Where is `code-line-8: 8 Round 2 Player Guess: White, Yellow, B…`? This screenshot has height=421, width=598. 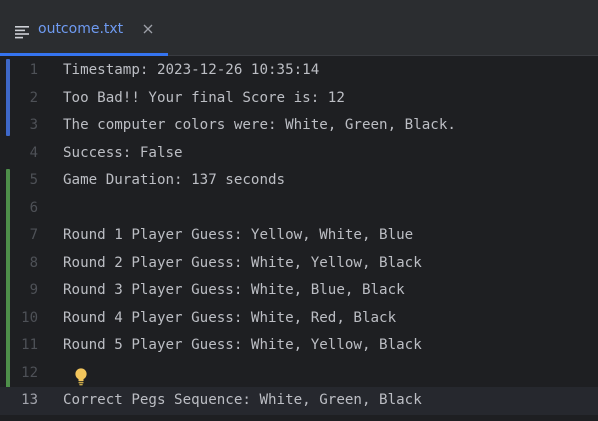
code-line-8: 8 Round 2 Player Guess: White, Yellow, B… is located at coordinates (299, 264).